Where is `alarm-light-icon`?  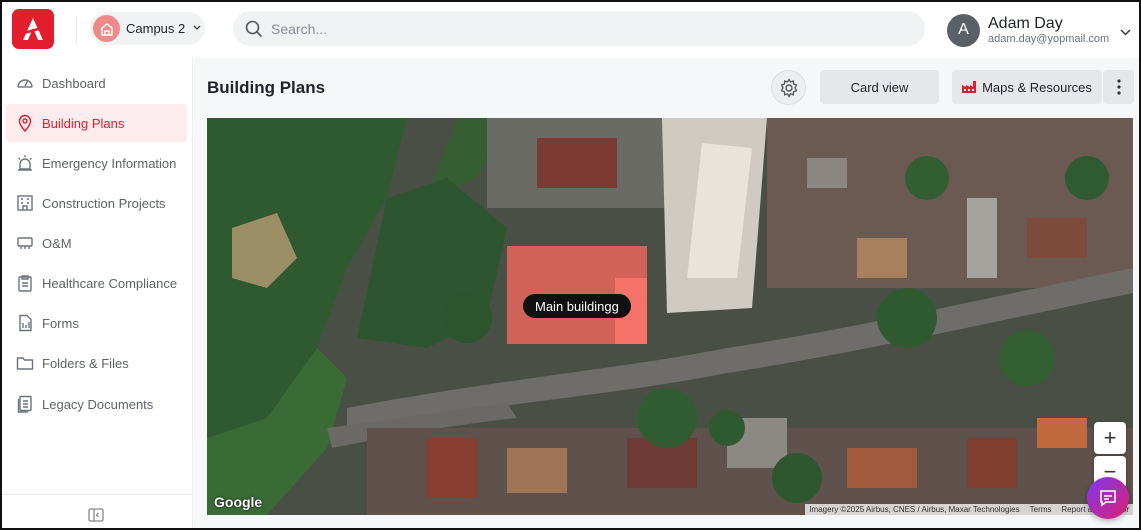
alarm-light-icon is located at coordinates (25, 163).